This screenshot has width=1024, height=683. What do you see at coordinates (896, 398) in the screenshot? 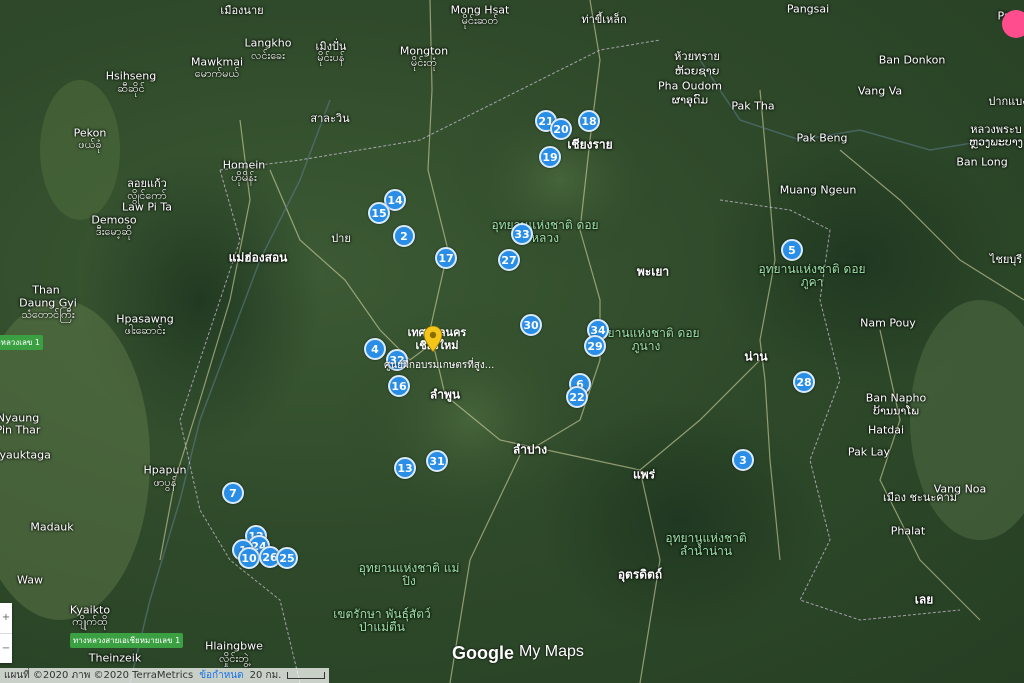
I see `place-label: Ban Napho` at bounding box center [896, 398].